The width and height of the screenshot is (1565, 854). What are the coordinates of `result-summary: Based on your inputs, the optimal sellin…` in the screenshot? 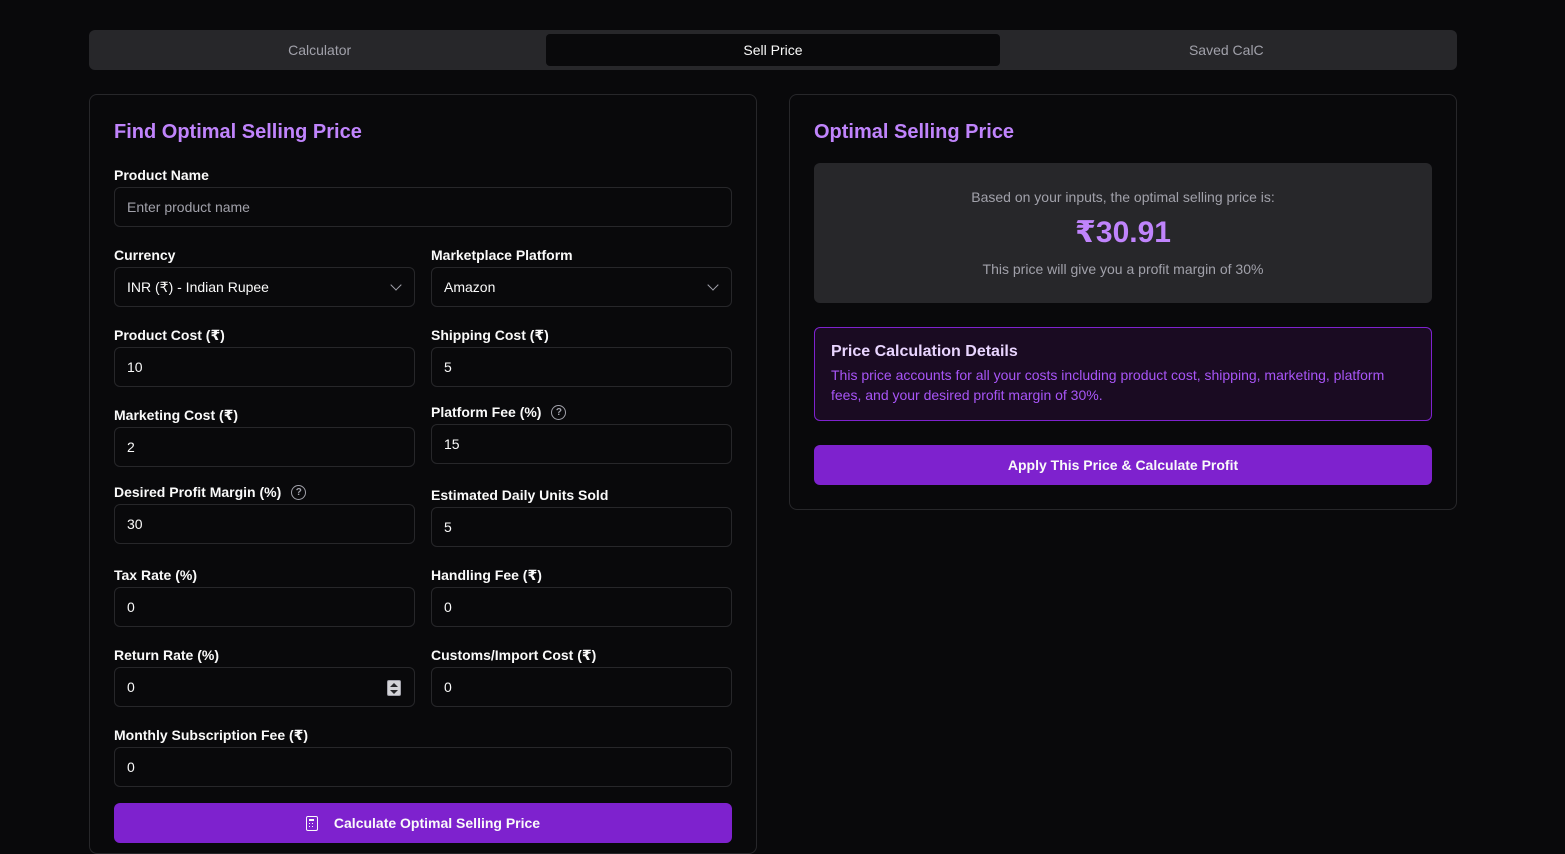 It's located at (1123, 233).